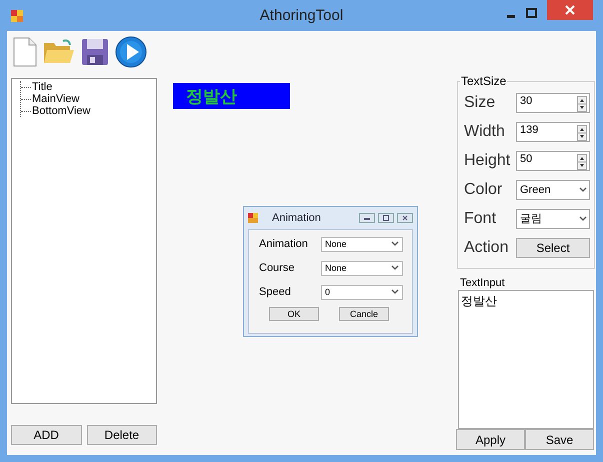 The width and height of the screenshot is (603, 462). I want to click on number-field: 50, so click(553, 160).